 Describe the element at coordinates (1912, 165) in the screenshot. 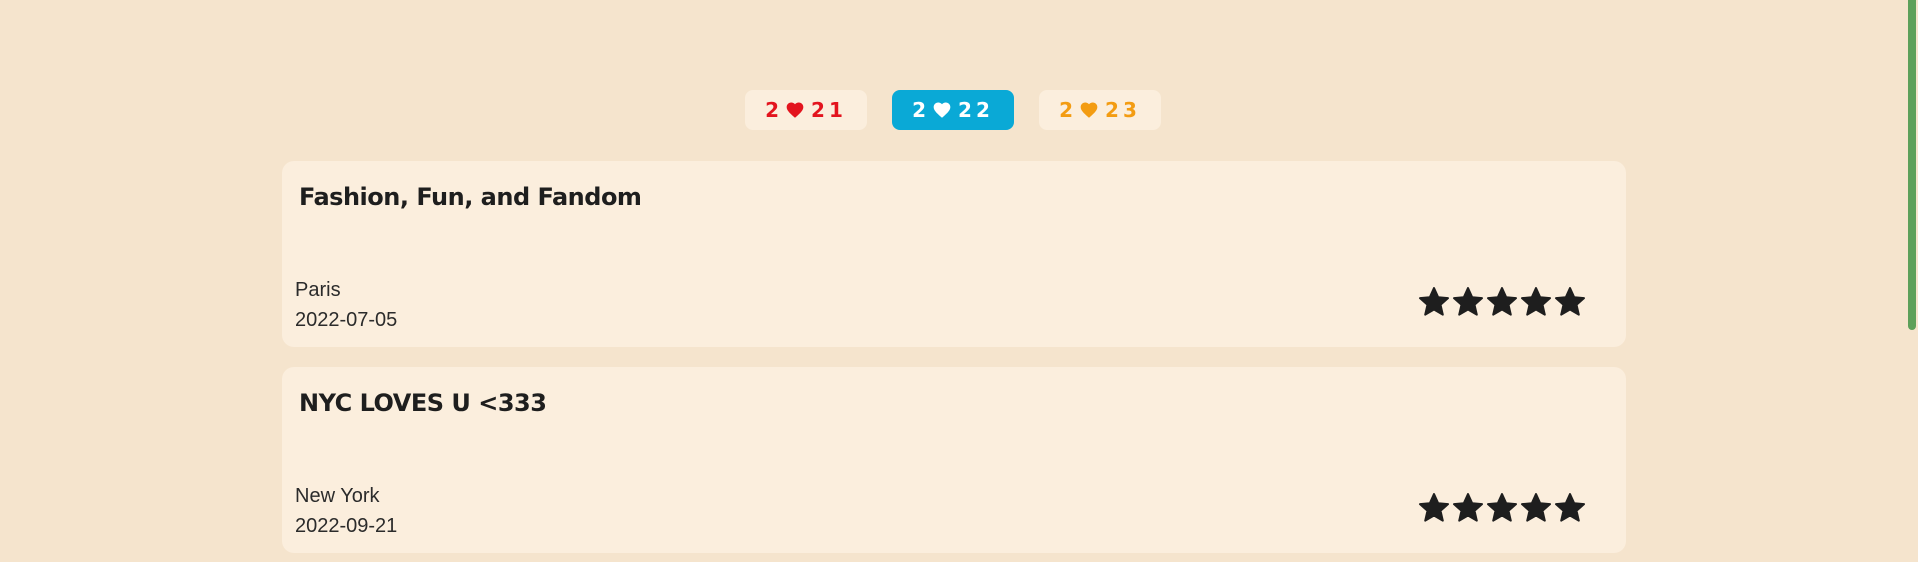

I see `scrollbar-thumb` at that location.